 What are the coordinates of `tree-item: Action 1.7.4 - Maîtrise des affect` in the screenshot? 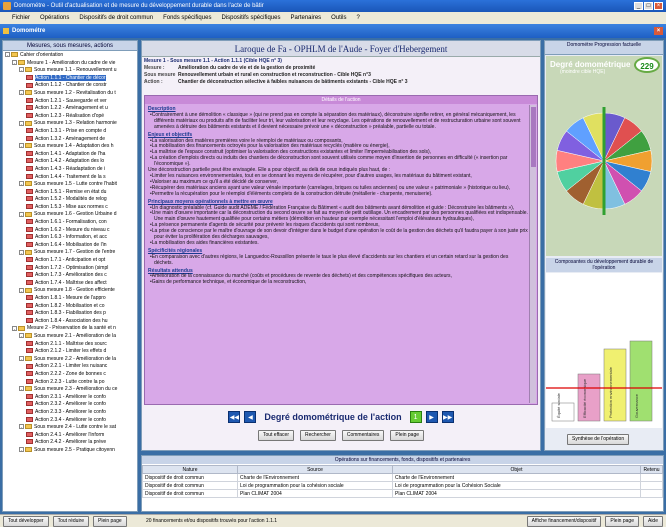 It's located at (70, 284).